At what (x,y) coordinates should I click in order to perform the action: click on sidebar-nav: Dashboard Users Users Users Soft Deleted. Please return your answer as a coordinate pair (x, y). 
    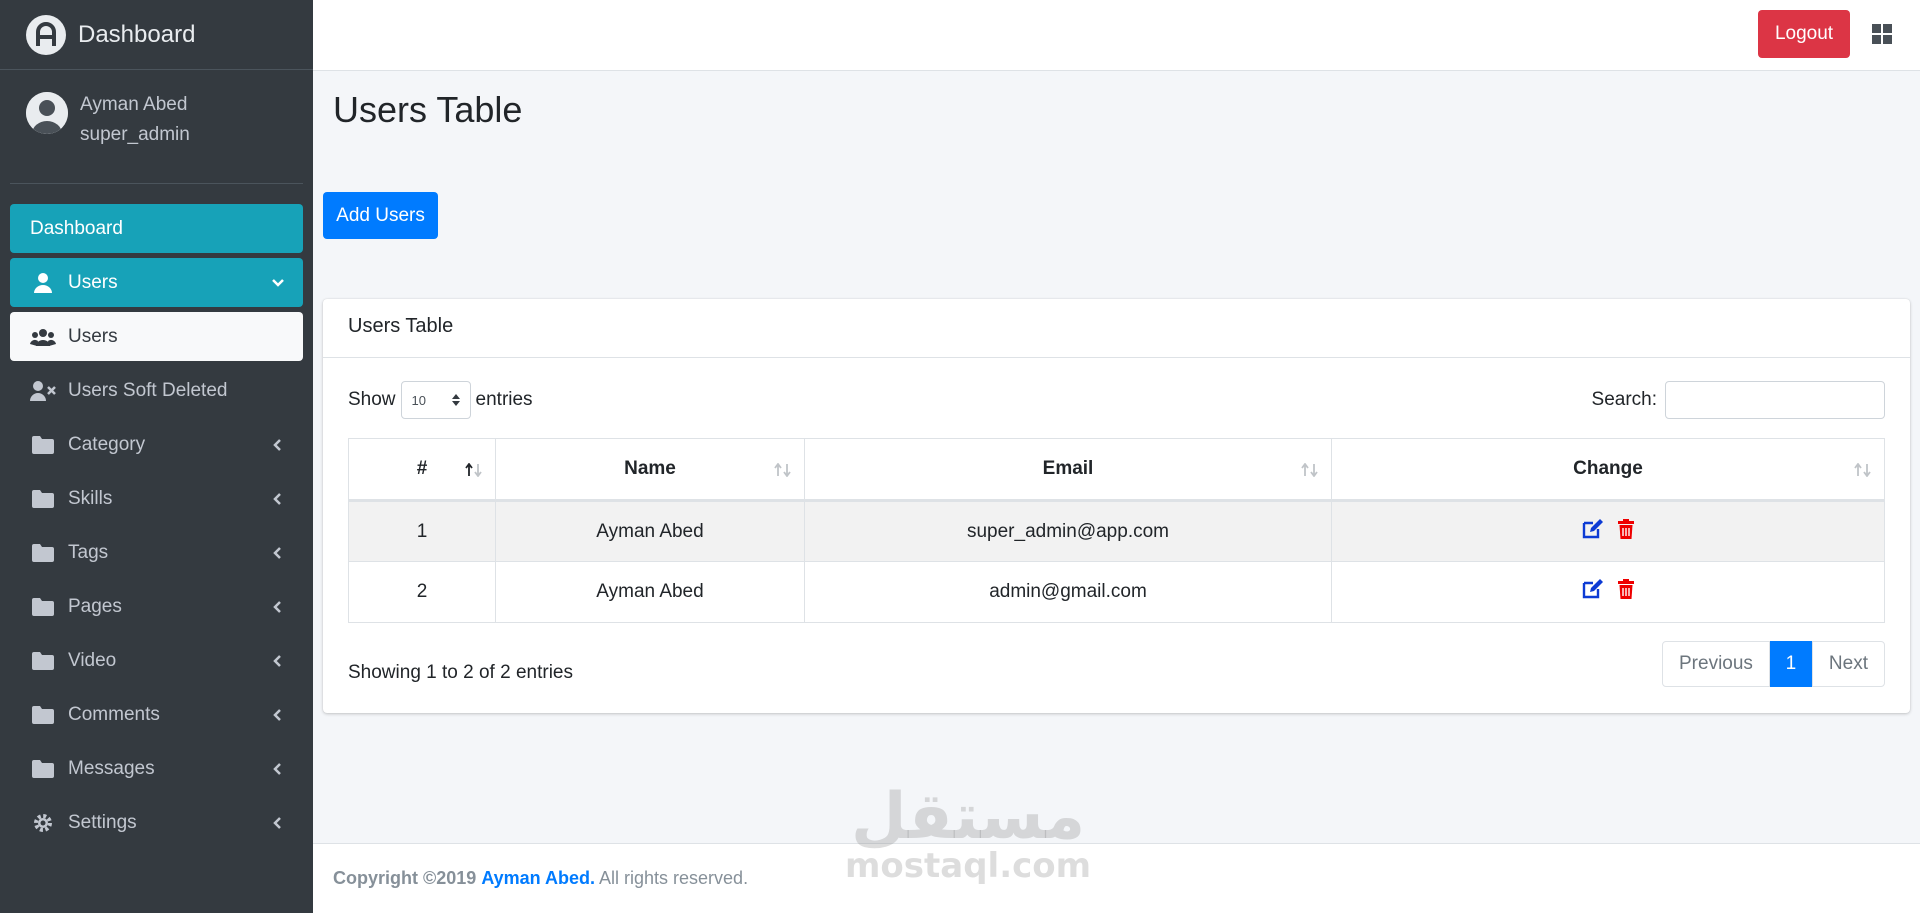
    Looking at the image, I should click on (156, 515).